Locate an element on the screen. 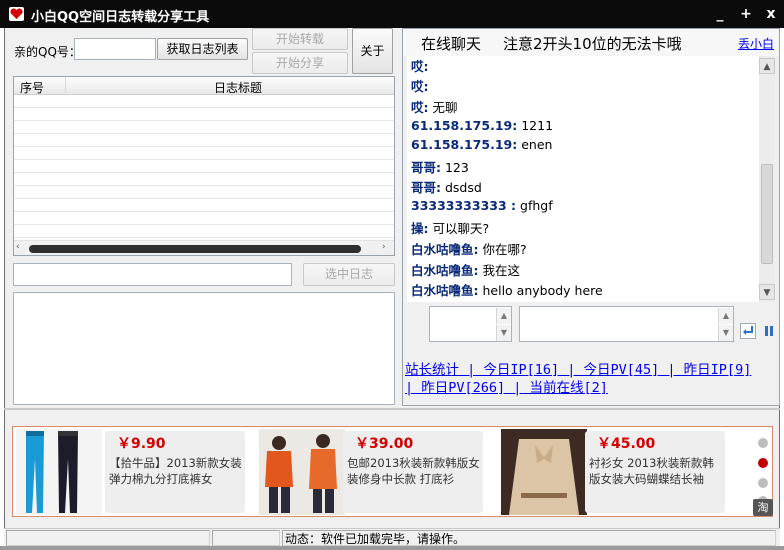 The image size is (784, 550). message-text: 可以聊天? is located at coordinates (461, 228).